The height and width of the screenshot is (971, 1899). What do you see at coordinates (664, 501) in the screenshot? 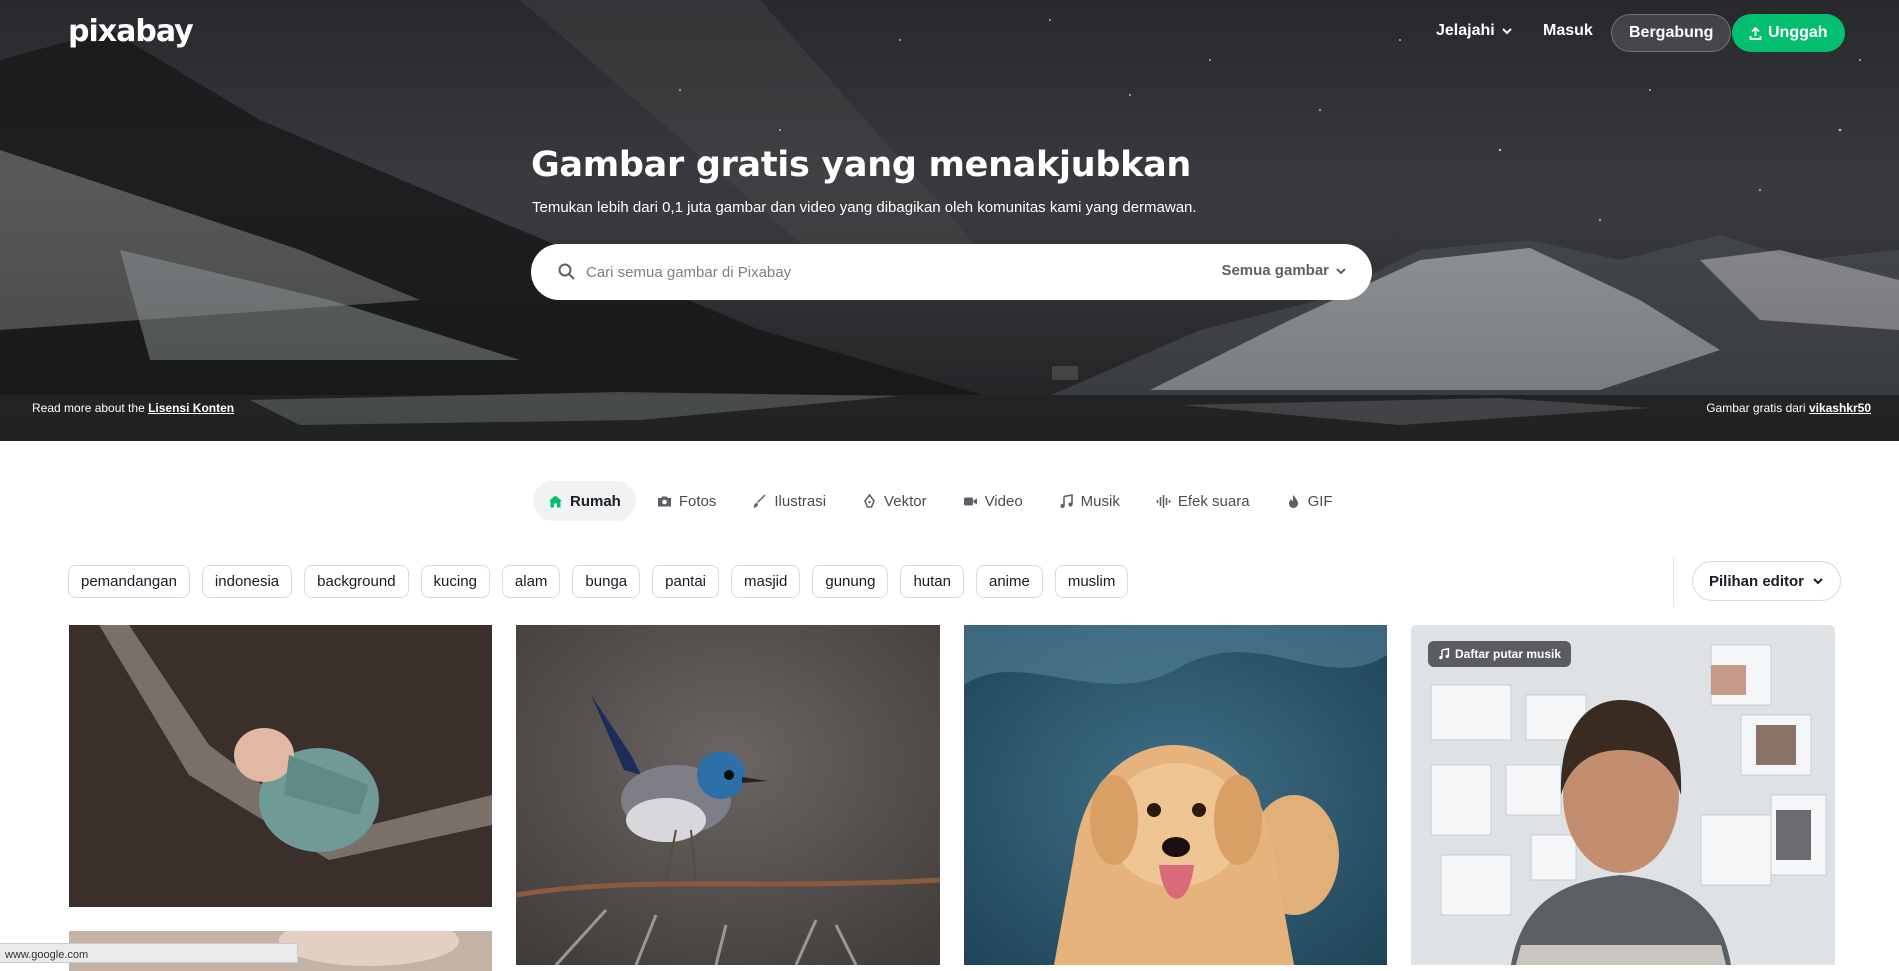
I see `camera-icon` at bounding box center [664, 501].